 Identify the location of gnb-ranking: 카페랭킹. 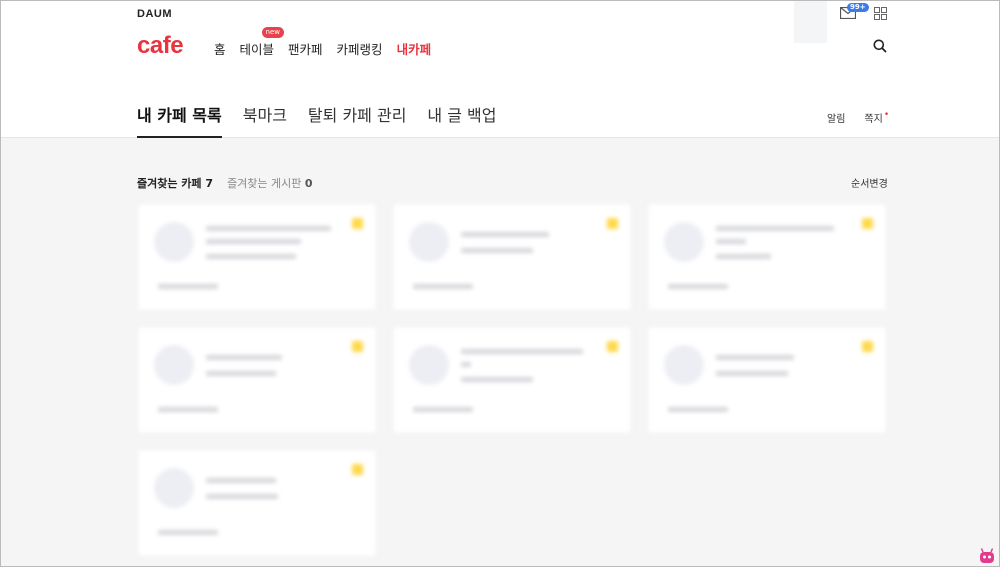
(360, 48).